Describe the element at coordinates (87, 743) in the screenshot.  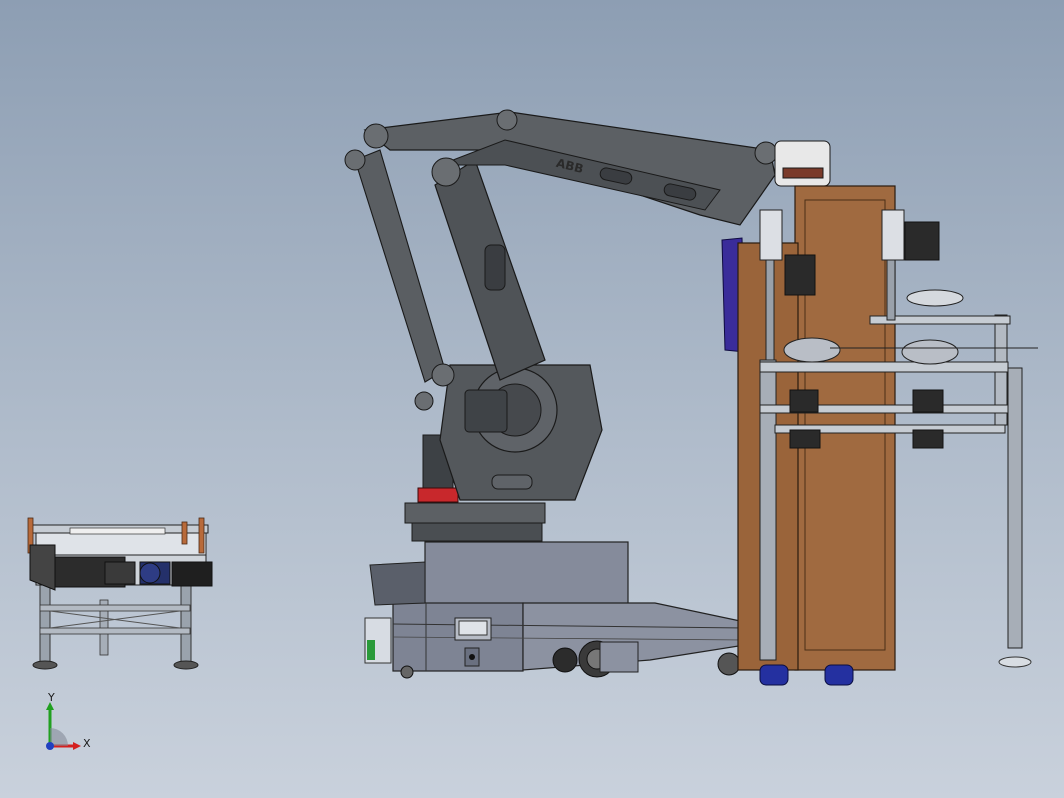
I see `x-axis-label: X` at that location.